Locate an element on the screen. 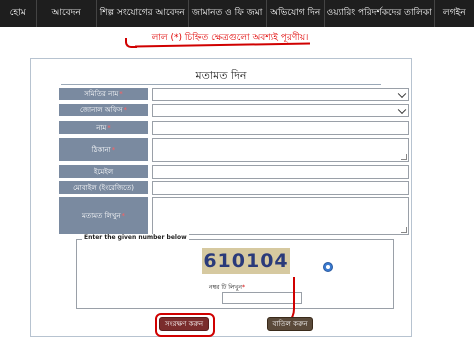 This screenshot has height=341, width=474. row-zonal: জোনাল অফিস * is located at coordinates (234, 110).